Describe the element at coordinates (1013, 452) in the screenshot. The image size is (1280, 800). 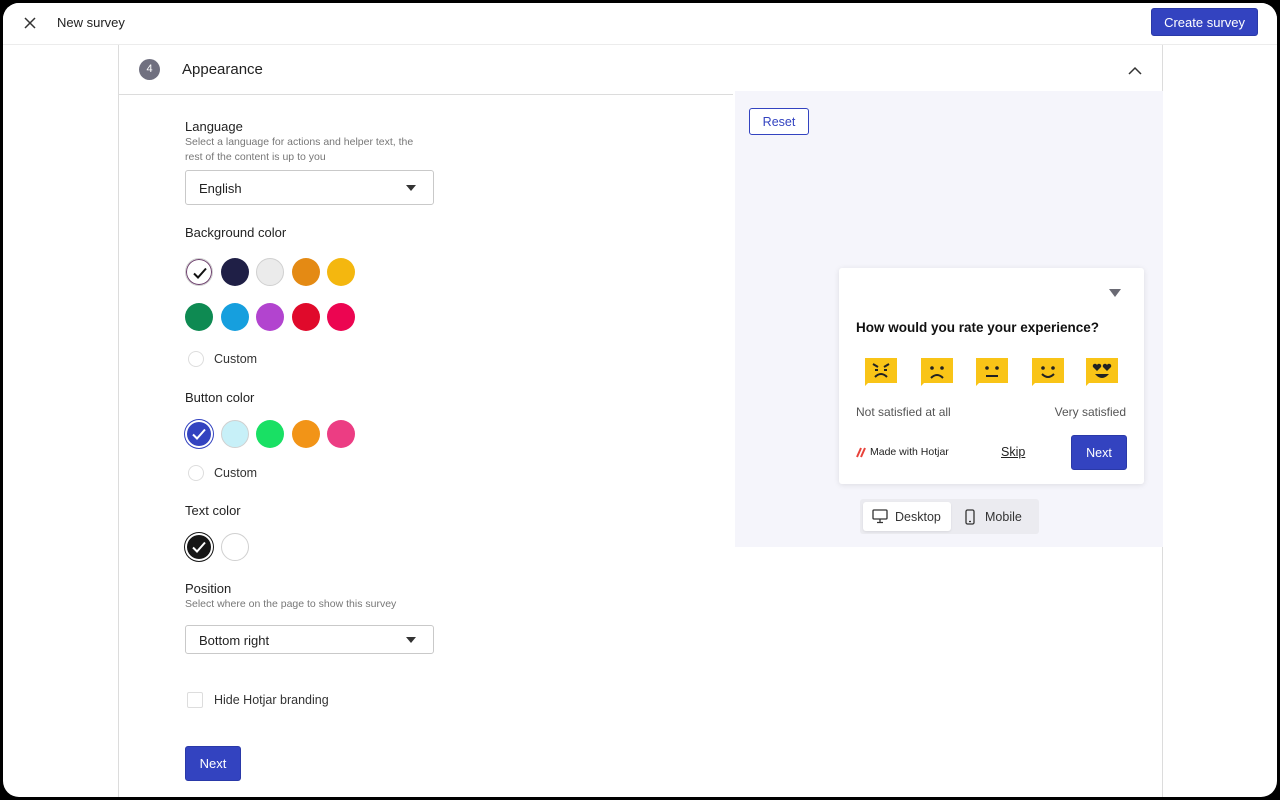
I see `skip-link: Skip` at that location.